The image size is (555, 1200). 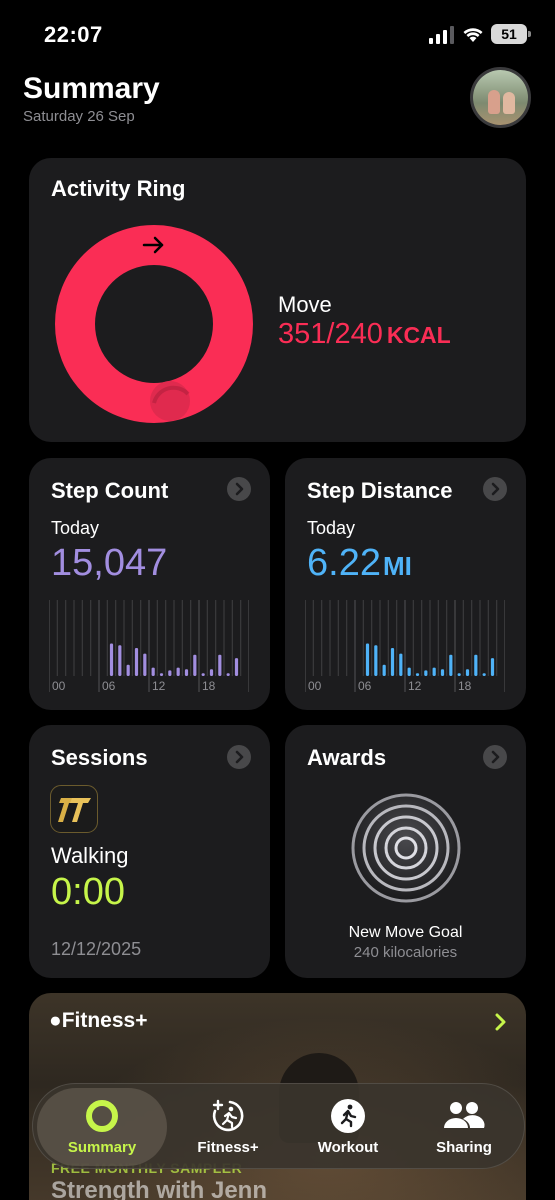 What do you see at coordinates (380, 490) in the screenshot?
I see `step-distance-title: Step Distance` at bounding box center [380, 490].